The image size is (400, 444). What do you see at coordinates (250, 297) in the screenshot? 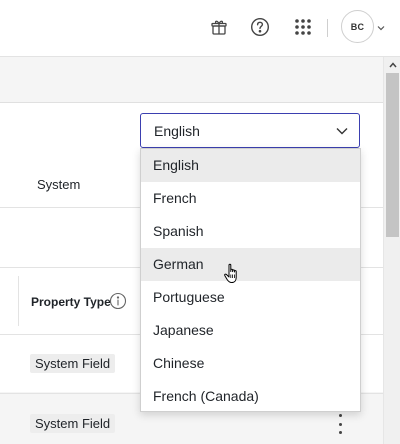
I see `language-option: Portuguese` at bounding box center [250, 297].